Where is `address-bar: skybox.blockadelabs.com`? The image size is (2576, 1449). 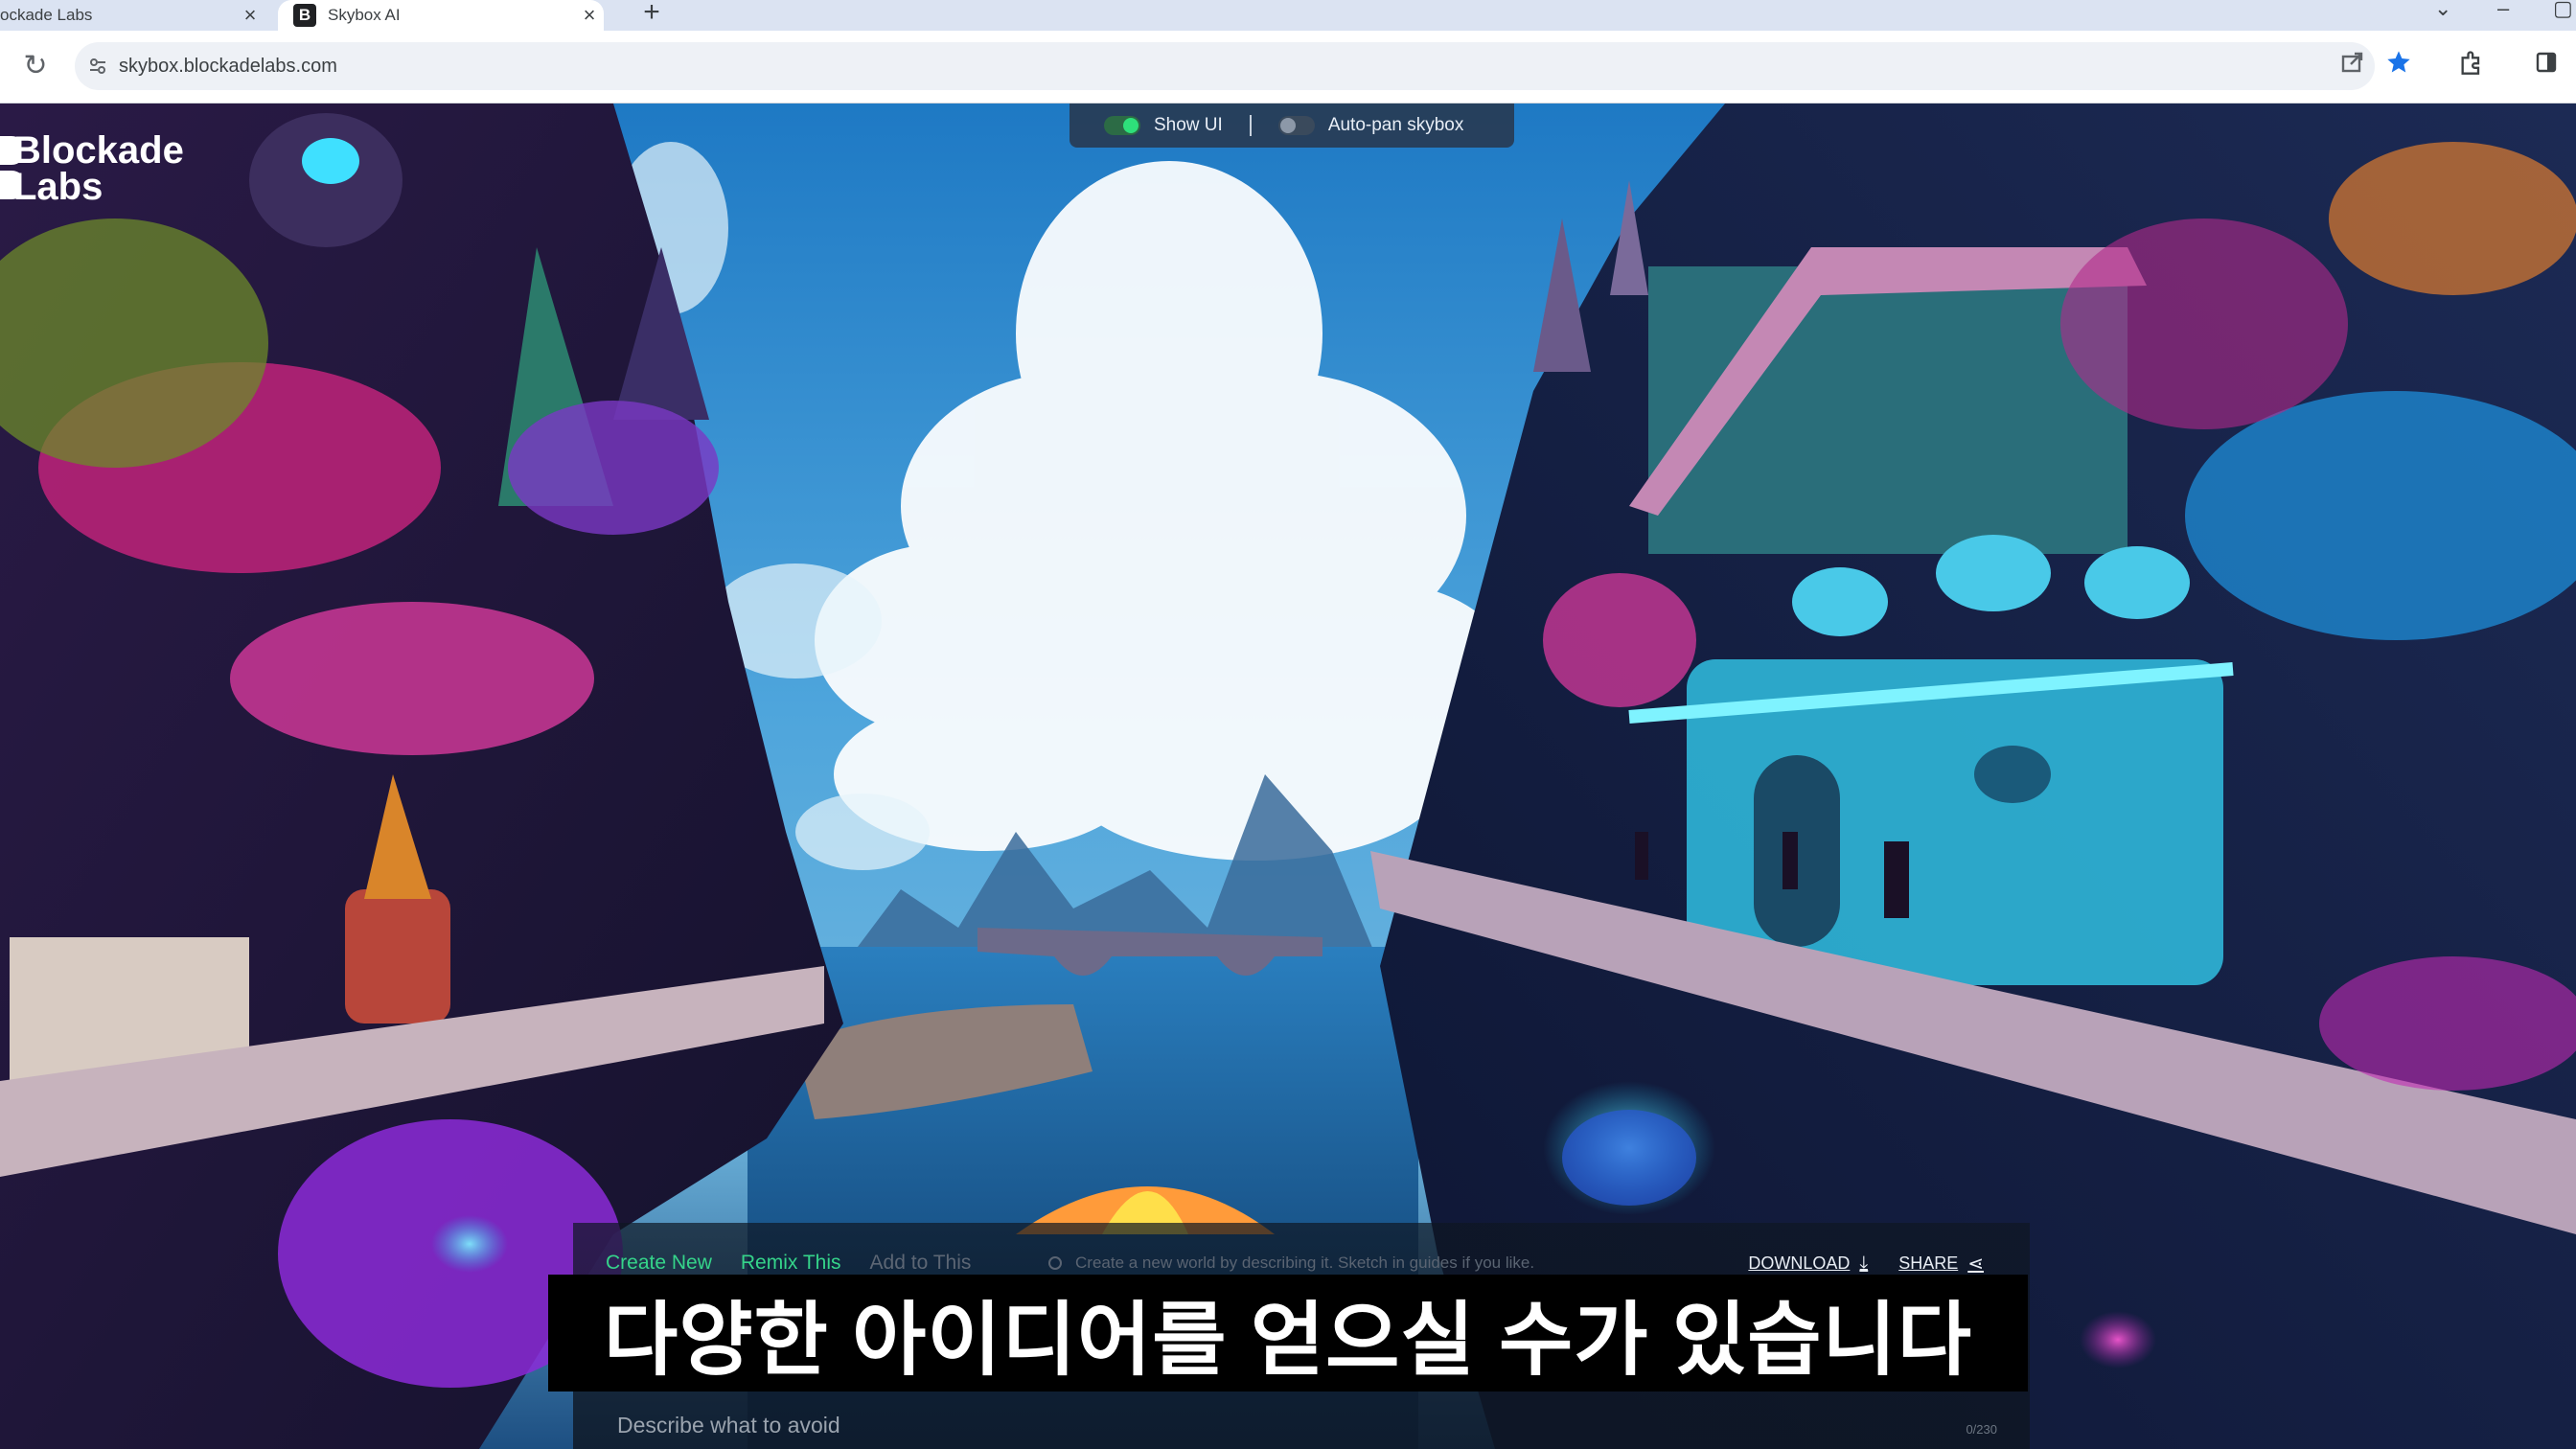 address-bar: skybox.blockadelabs.com is located at coordinates (1225, 66).